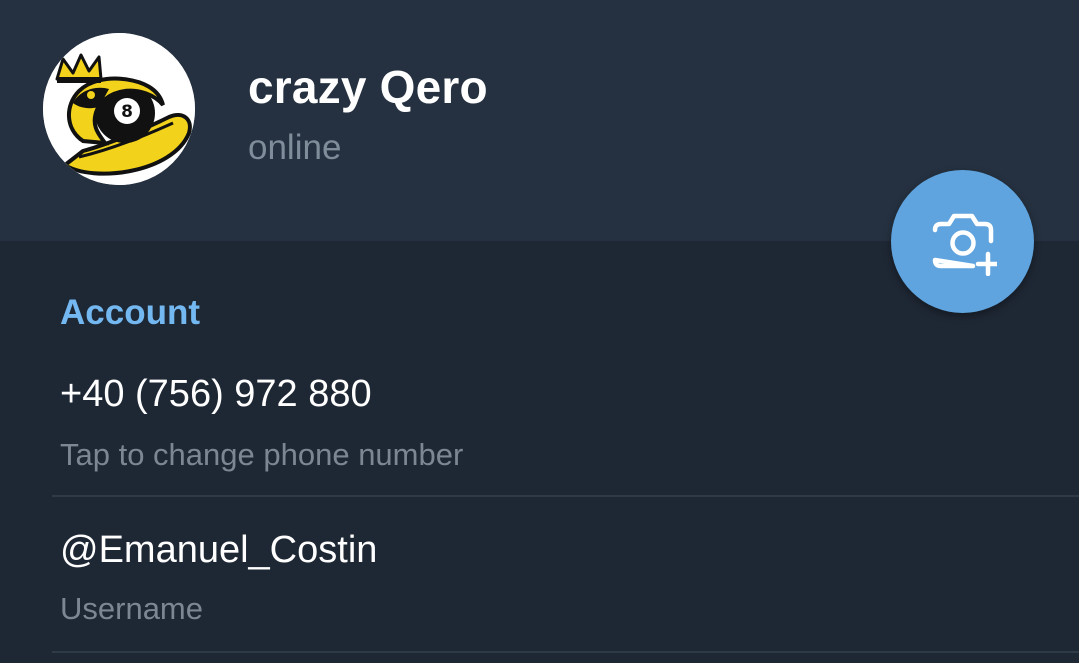  I want to click on snake-eight-ball-icon: 8, so click(119, 109).